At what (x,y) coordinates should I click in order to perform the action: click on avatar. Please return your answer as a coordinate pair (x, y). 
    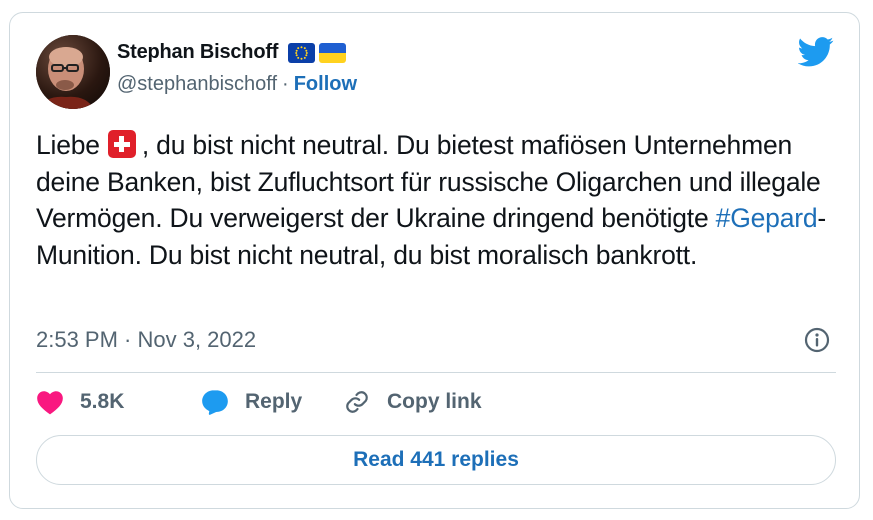
    Looking at the image, I should click on (73, 72).